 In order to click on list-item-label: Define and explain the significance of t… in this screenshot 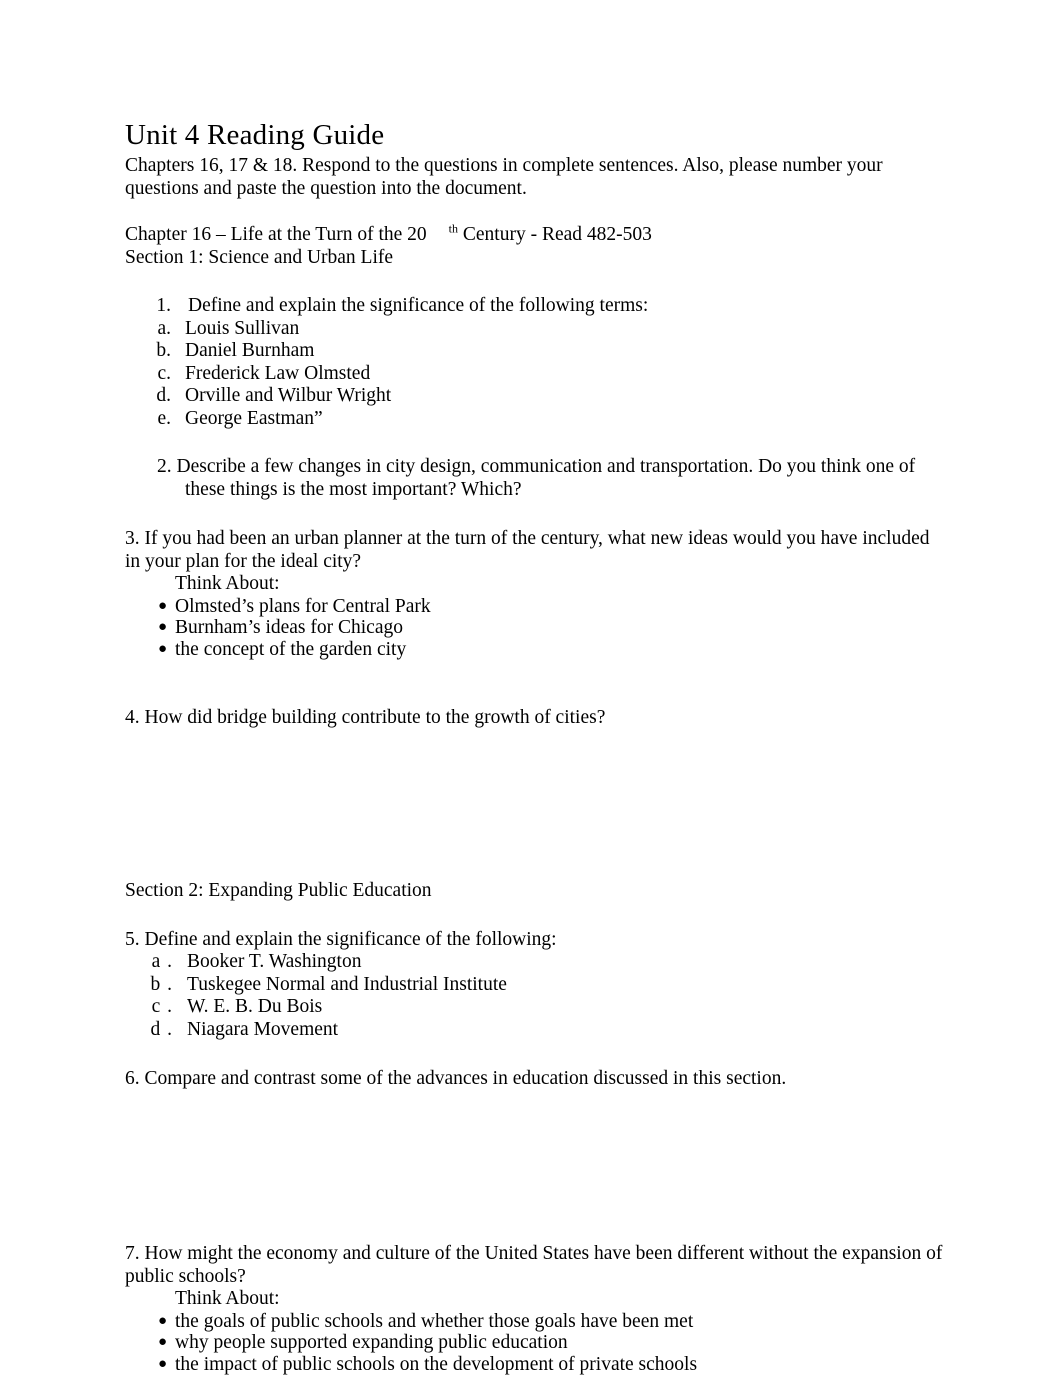, I will do `click(418, 305)`.